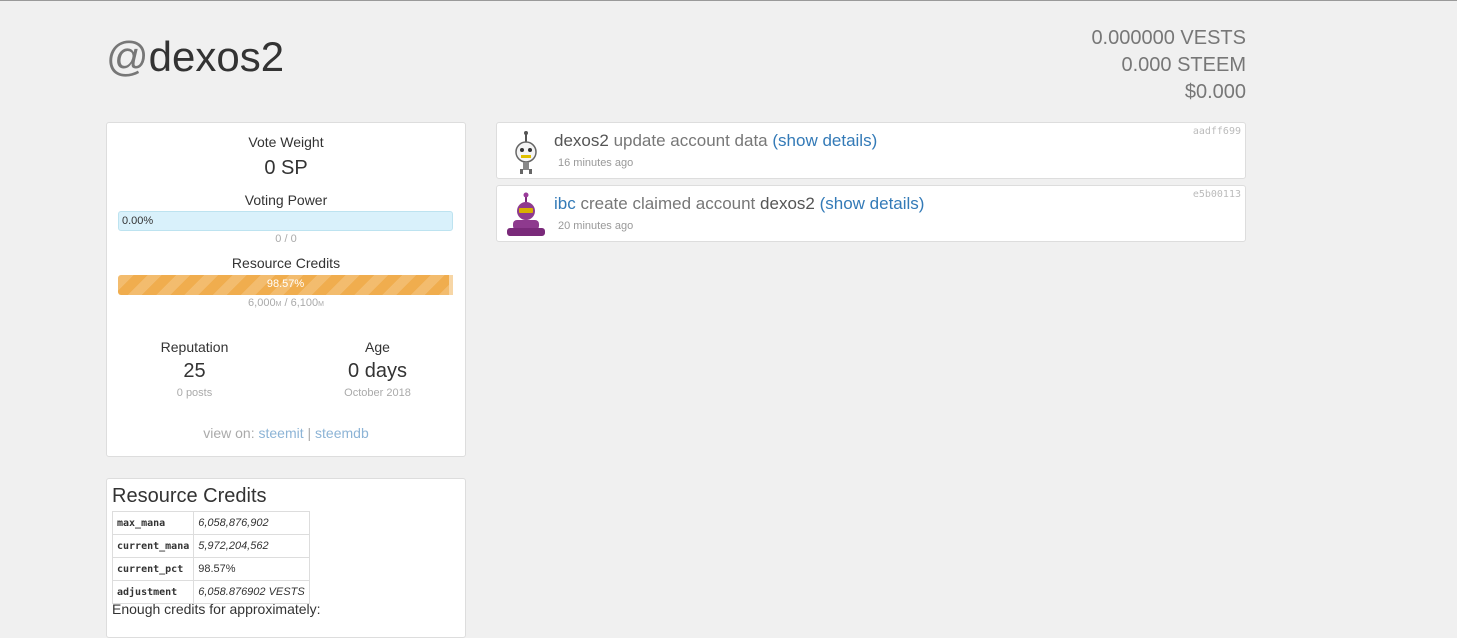  I want to click on reputation-label: Reputation, so click(194, 347).